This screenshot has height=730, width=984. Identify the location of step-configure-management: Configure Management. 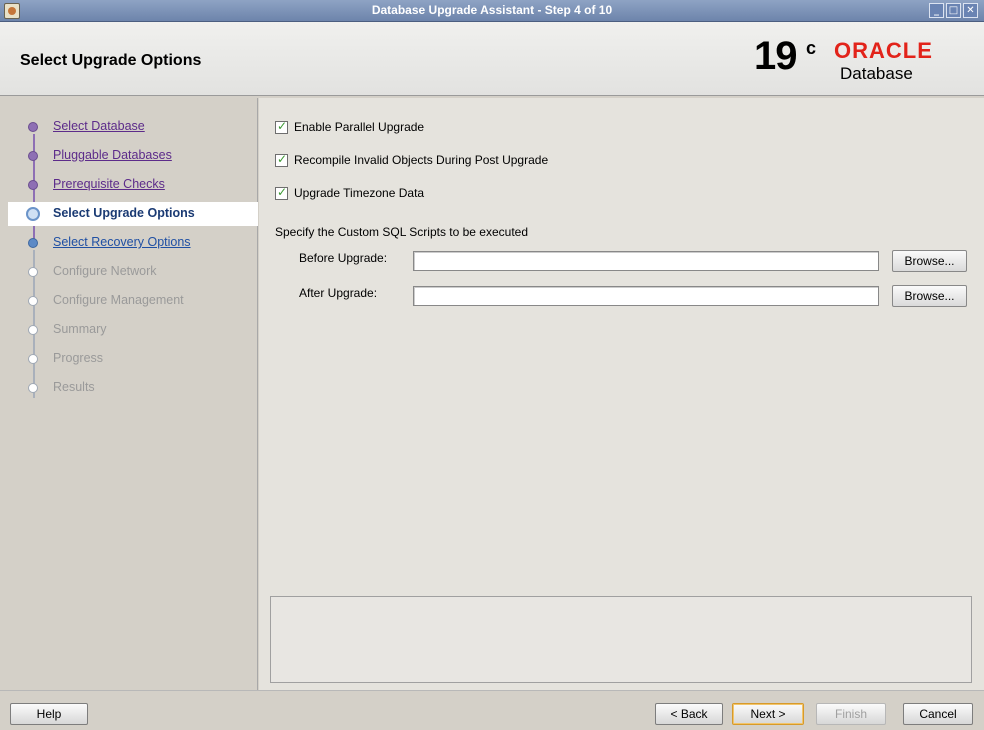
(133, 301).